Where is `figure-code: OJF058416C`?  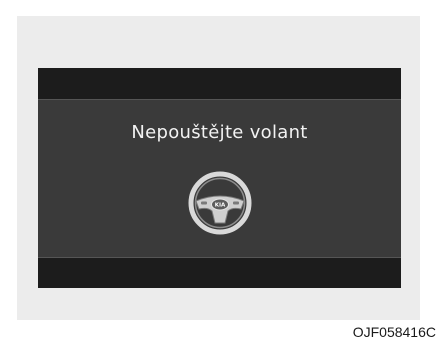 figure-code: OJF058416C is located at coordinates (394, 332).